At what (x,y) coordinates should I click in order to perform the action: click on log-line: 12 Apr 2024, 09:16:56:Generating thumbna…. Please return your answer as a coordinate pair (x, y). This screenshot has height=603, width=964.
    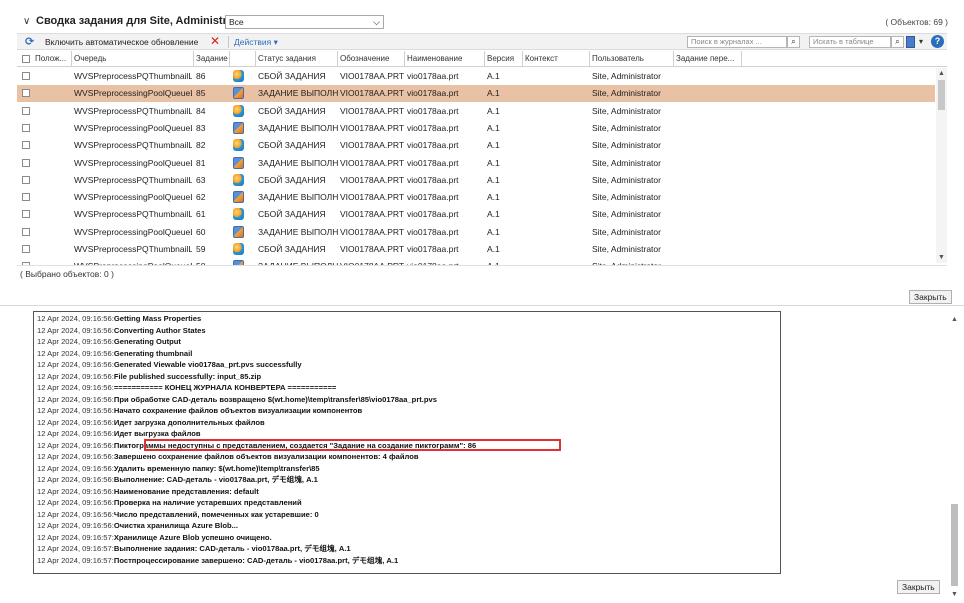
    Looking at the image, I should click on (114, 354).